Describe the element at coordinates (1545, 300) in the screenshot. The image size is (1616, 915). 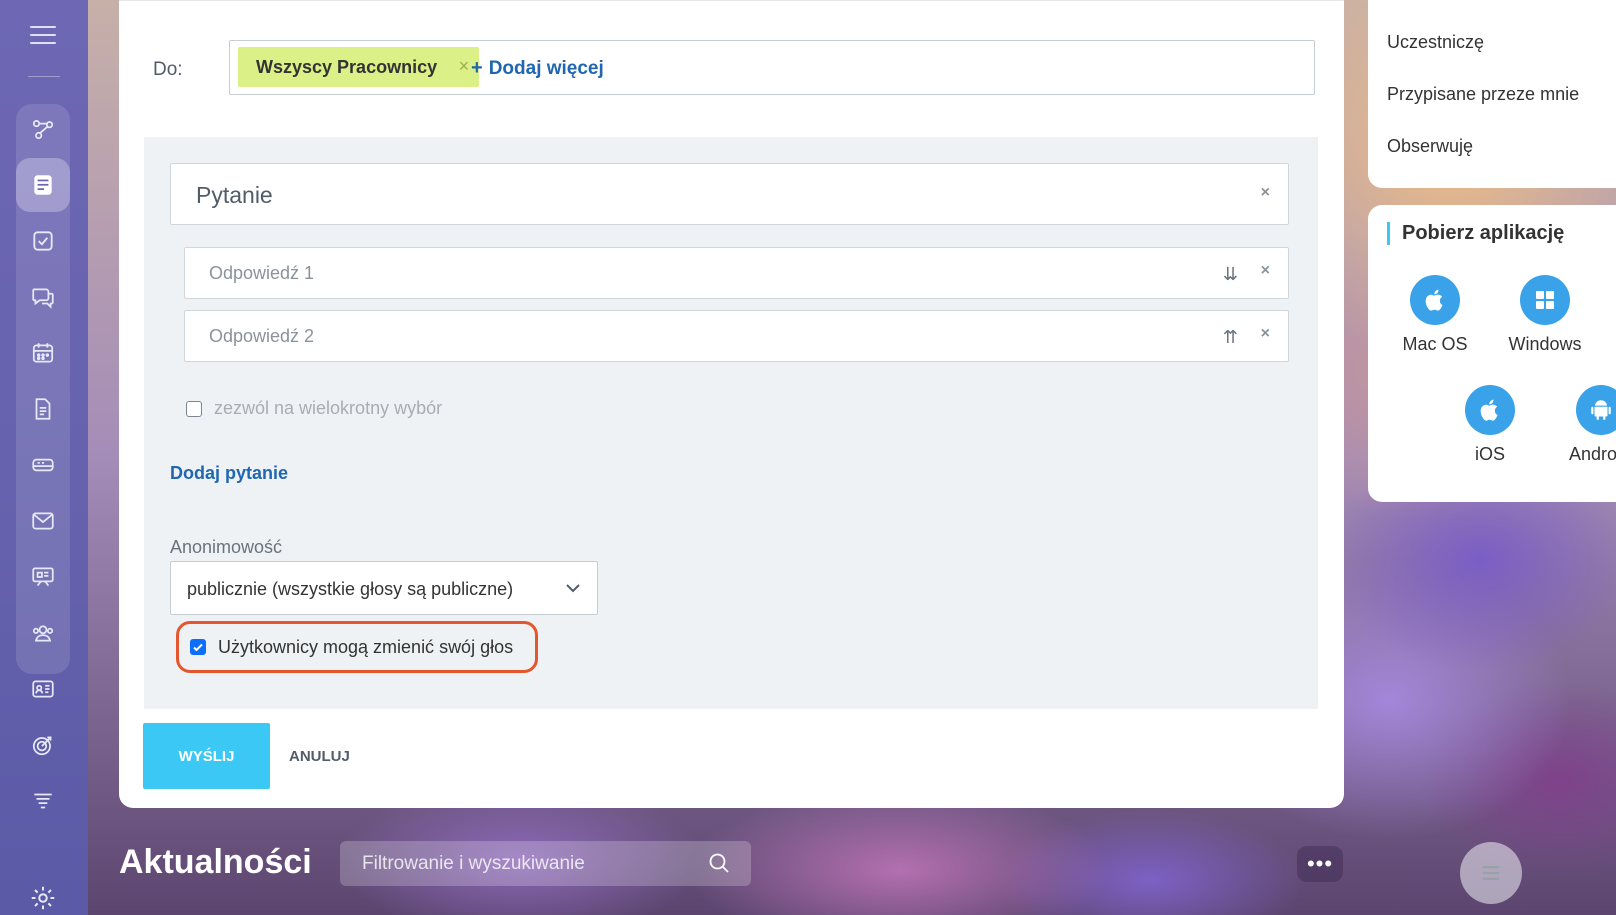
I see `windows-icon` at that location.